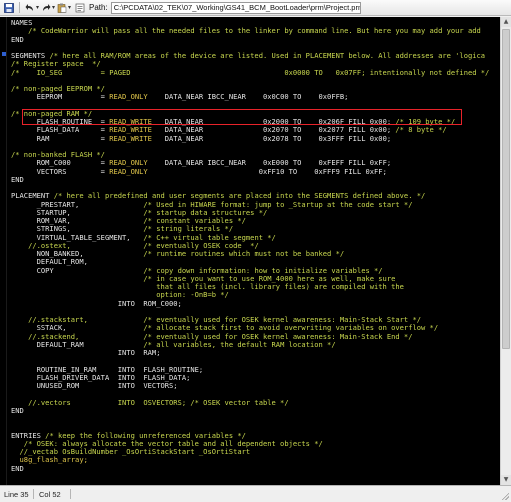 This screenshot has width=511, height=502. I want to click on undo-dropdown-icon: ▾, so click(37, 7).